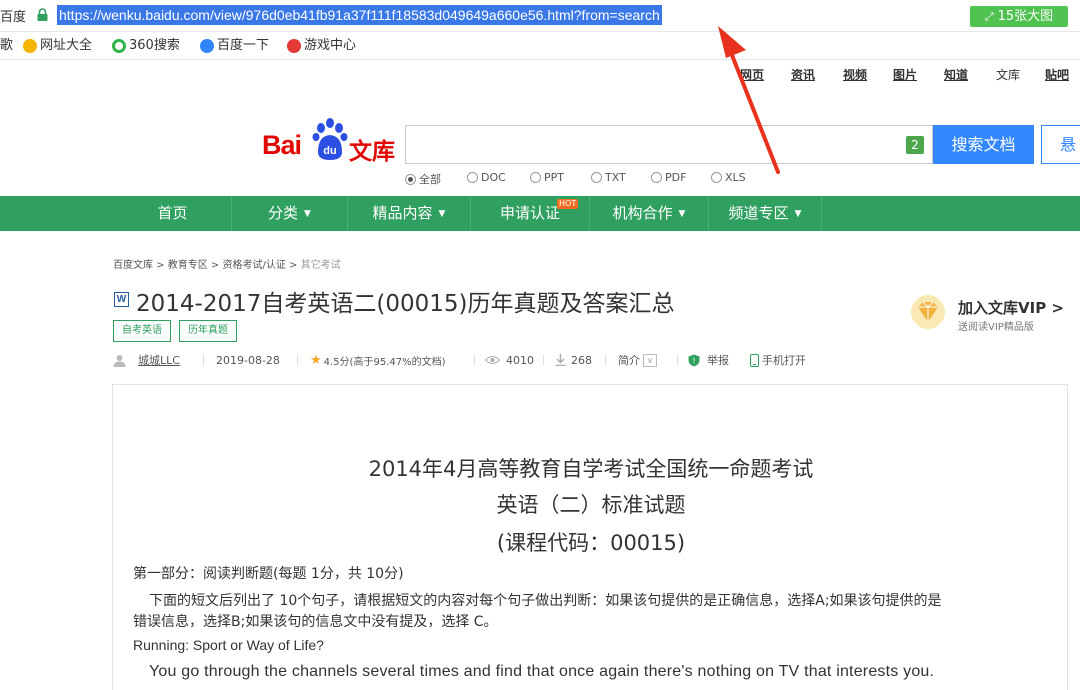 Image resolution: width=1080 pixels, height=690 pixels. Describe the element at coordinates (228, 645) in the screenshot. I see `doc-passage-title: Running: Sport or Way of Life?` at that location.